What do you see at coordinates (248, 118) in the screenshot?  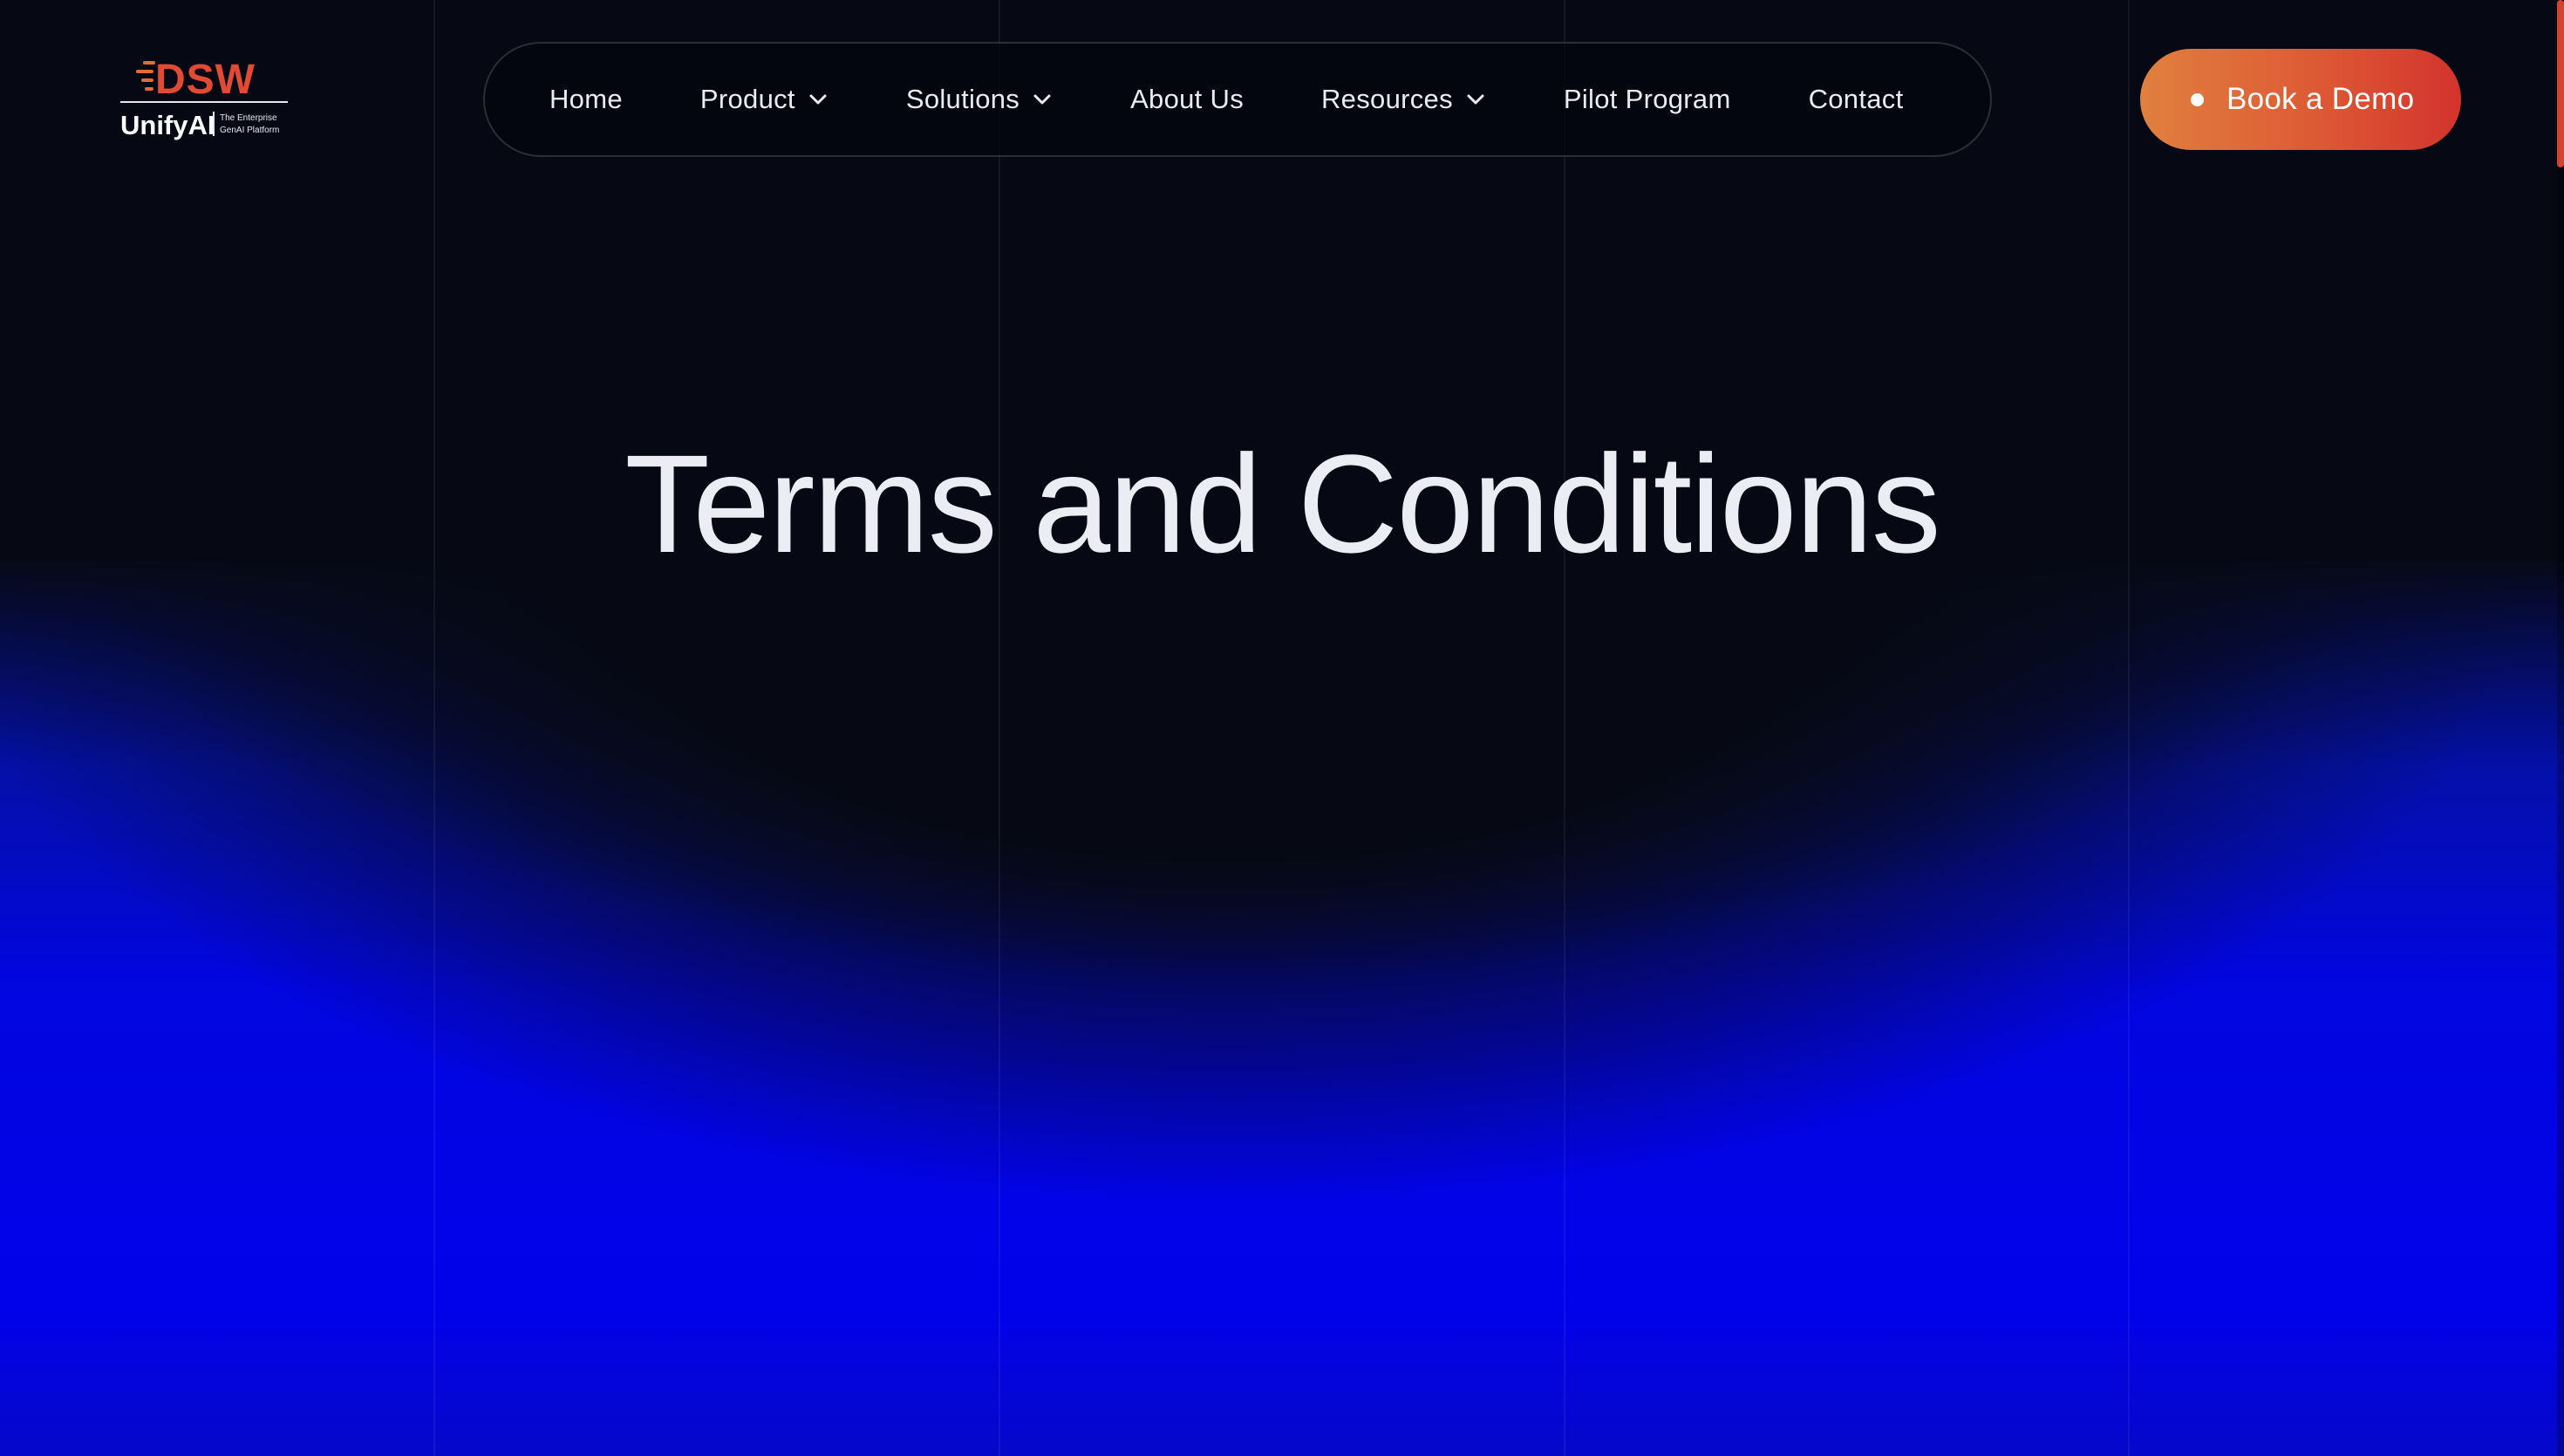 I see `svg-text: The Enterprise` at bounding box center [248, 118].